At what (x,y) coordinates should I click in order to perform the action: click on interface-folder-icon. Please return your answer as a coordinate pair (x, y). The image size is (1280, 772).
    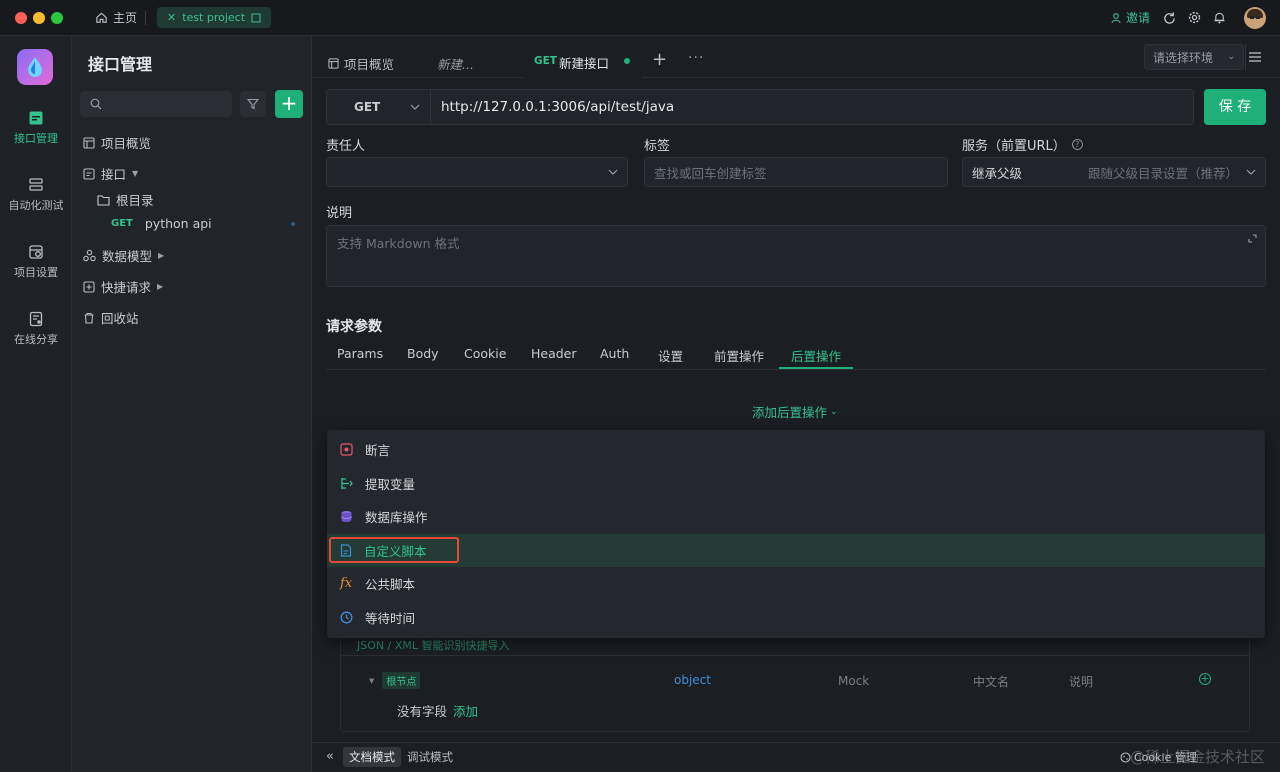
    Looking at the image, I should click on (89, 173).